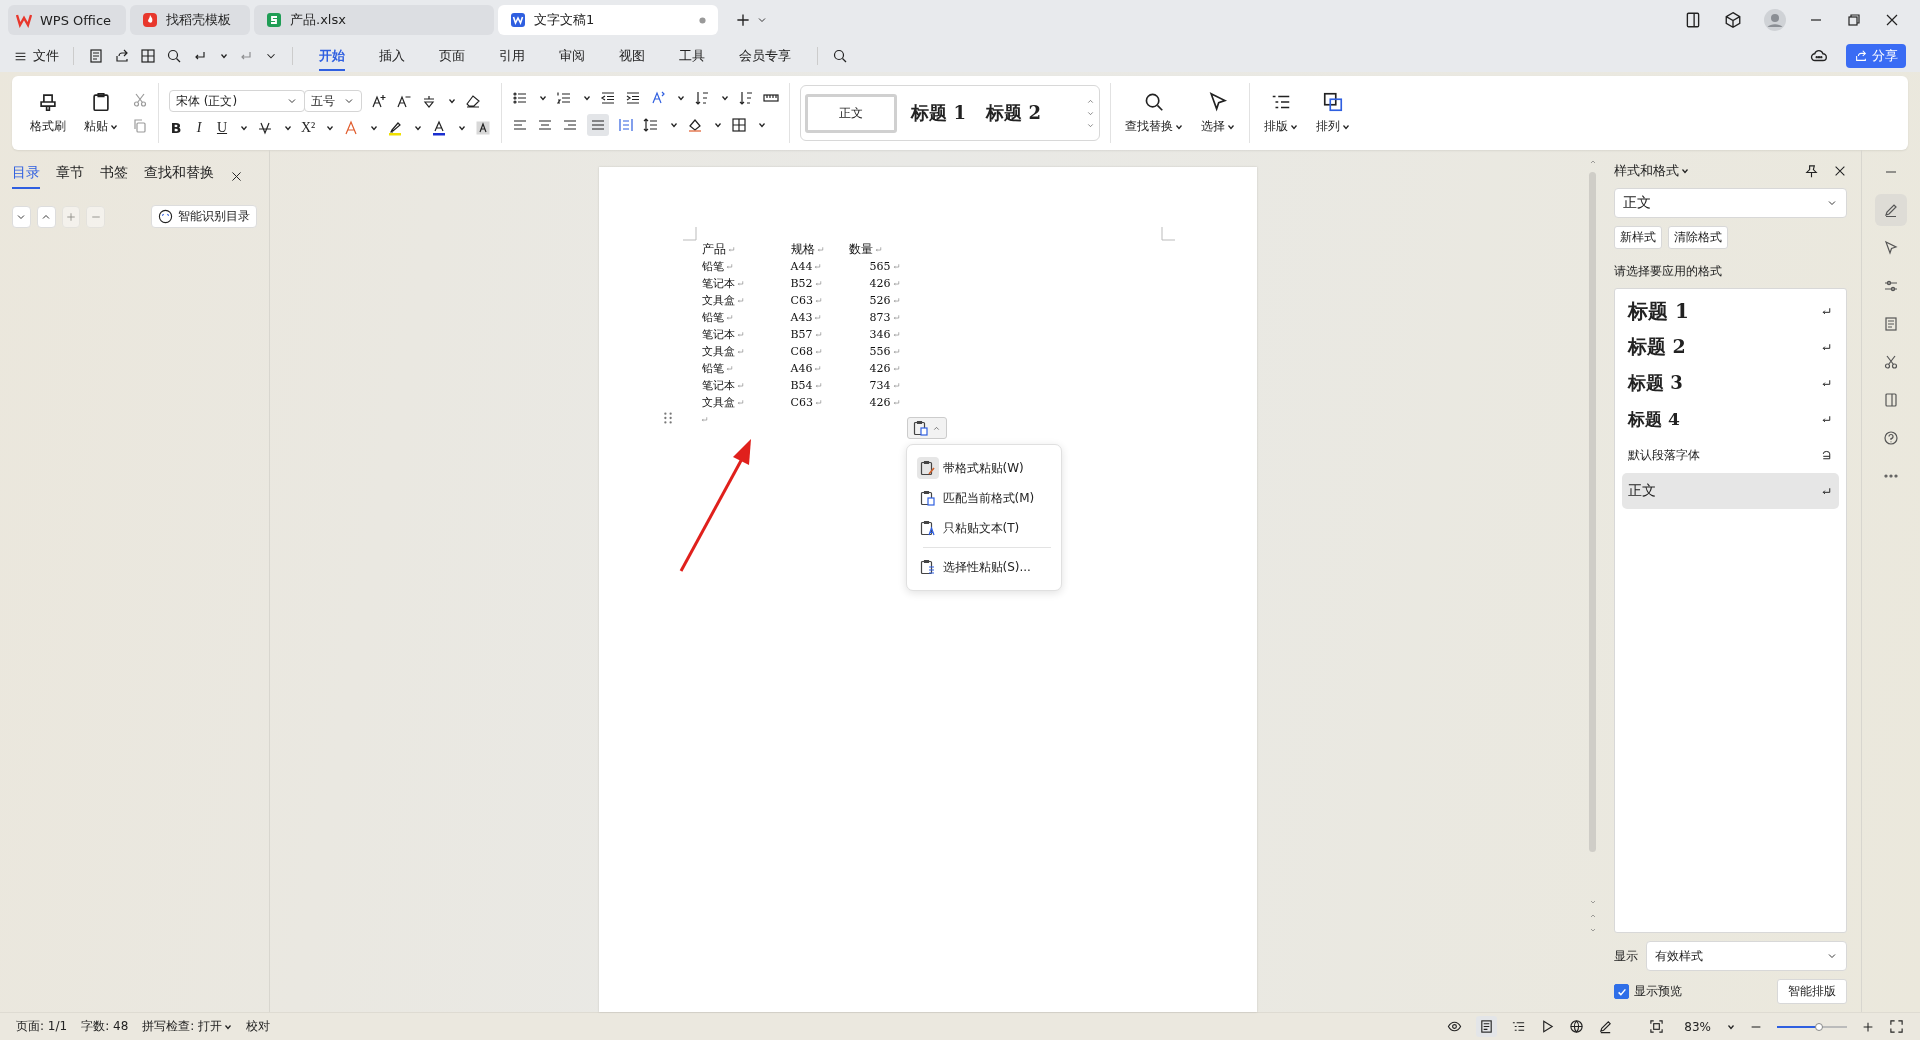 This screenshot has height=1040, width=1920. Describe the element at coordinates (36, 56) in the screenshot. I see `file-menu: 文件` at that location.